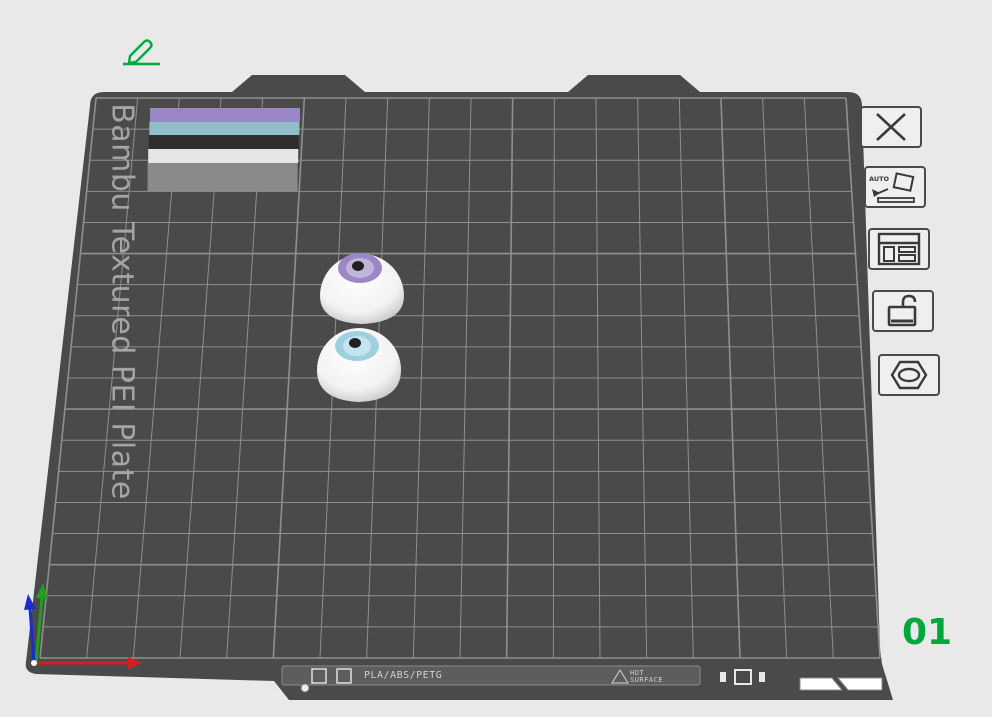 The width and height of the screenshot is (992, 717). What do you see at coordinates (122, 301) in the screenshot?
I see `plate-type-label: Bambu Textured PEI Plate` at bounding box center [122, 301].